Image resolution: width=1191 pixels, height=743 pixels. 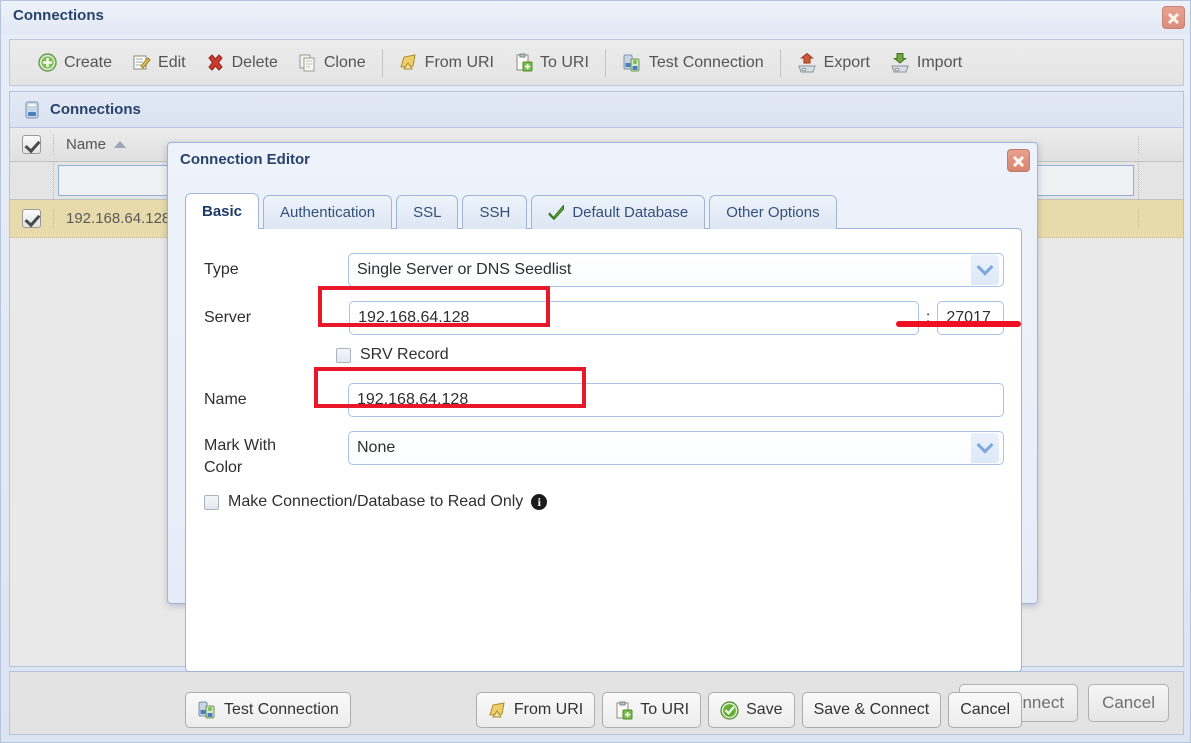 I want to click on port-input: 27017, so click(x=971, y=318).